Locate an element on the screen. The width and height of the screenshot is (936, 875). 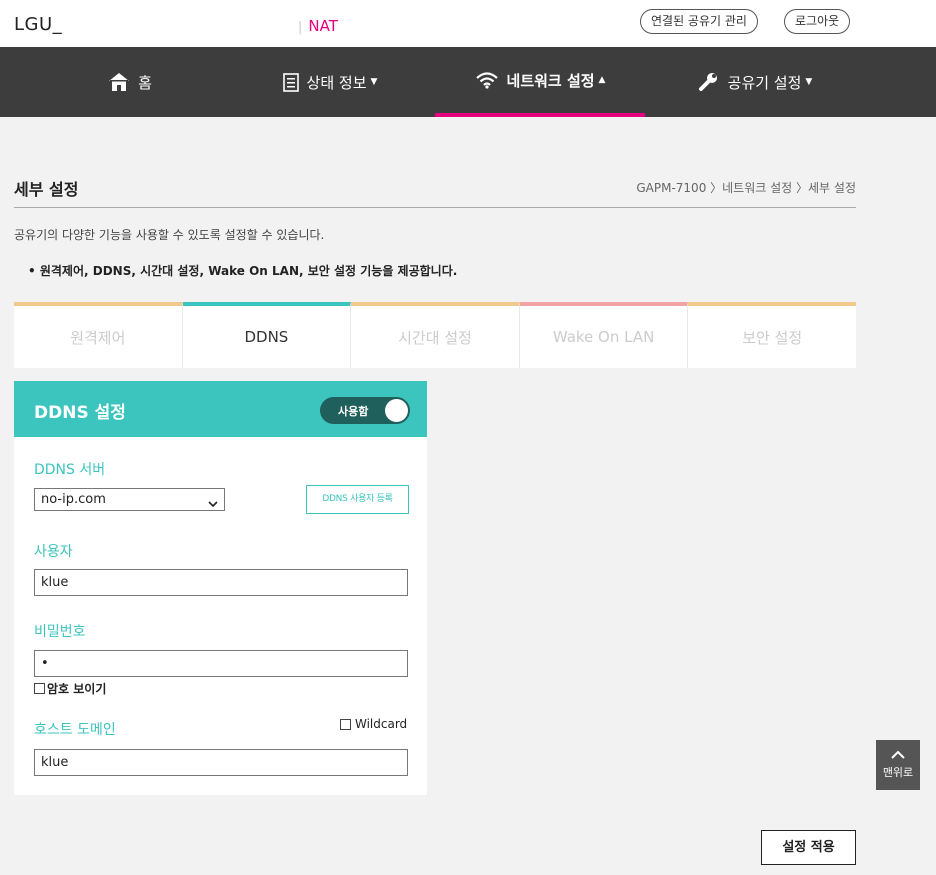
ddns-panel-header: DDNS 설정 사용함 is located at coordinates (220, 409).